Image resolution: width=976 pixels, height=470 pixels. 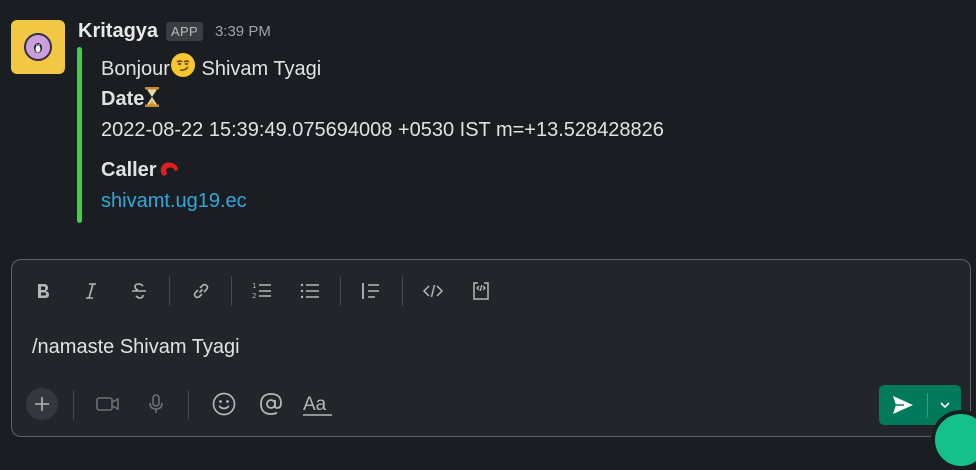 I want to click on bold-icon, so click(x=43, y=291).